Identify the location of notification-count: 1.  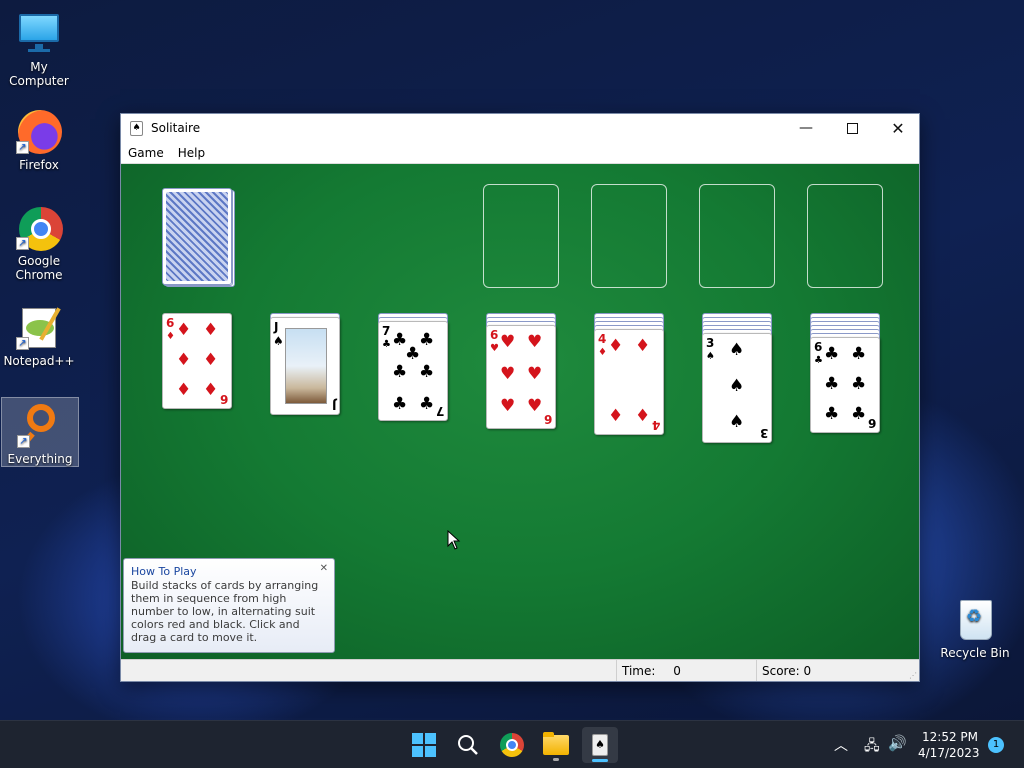
(996, 744).